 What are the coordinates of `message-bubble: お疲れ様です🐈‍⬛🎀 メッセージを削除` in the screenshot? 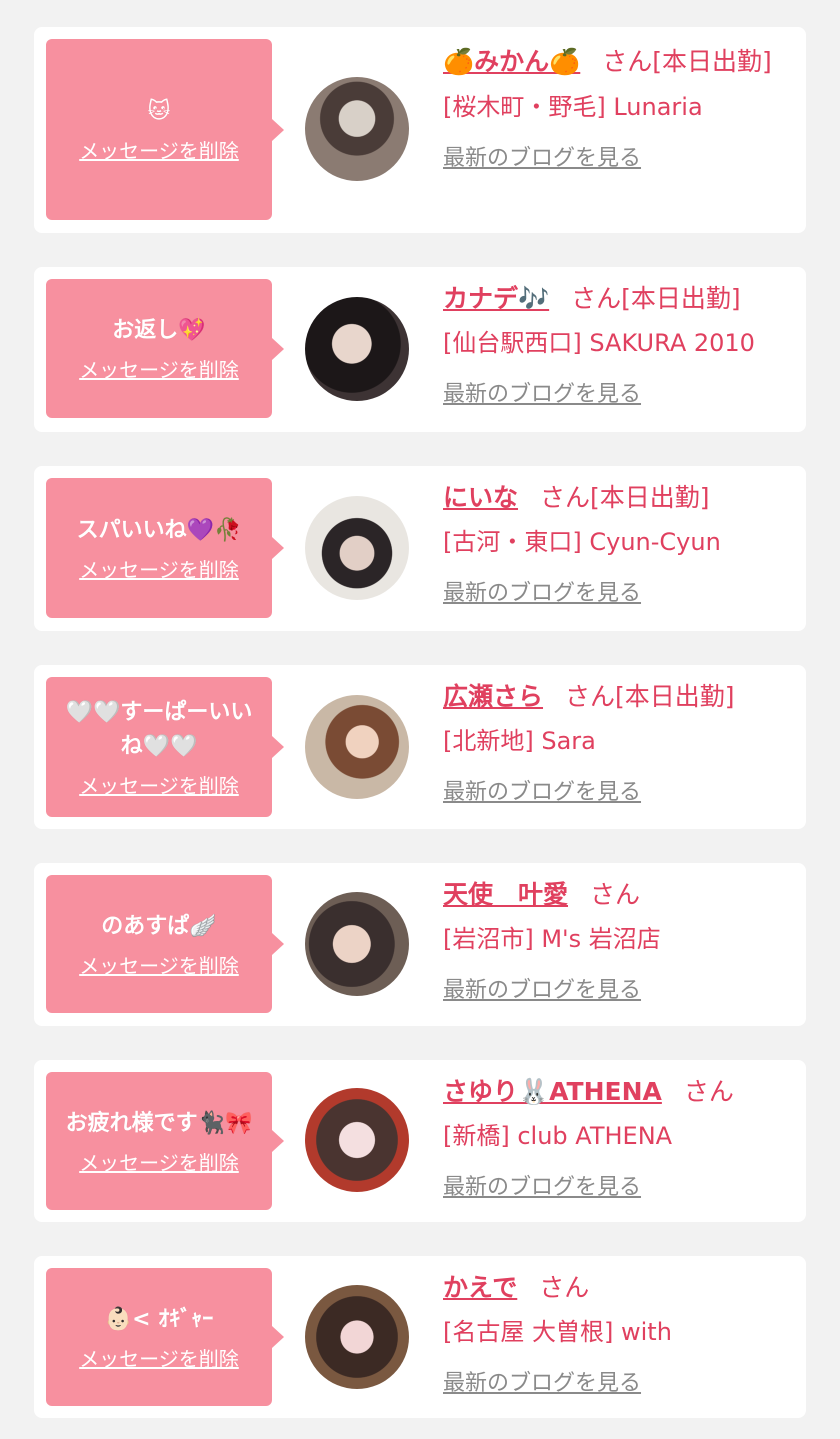 It's located at (165, 1141).